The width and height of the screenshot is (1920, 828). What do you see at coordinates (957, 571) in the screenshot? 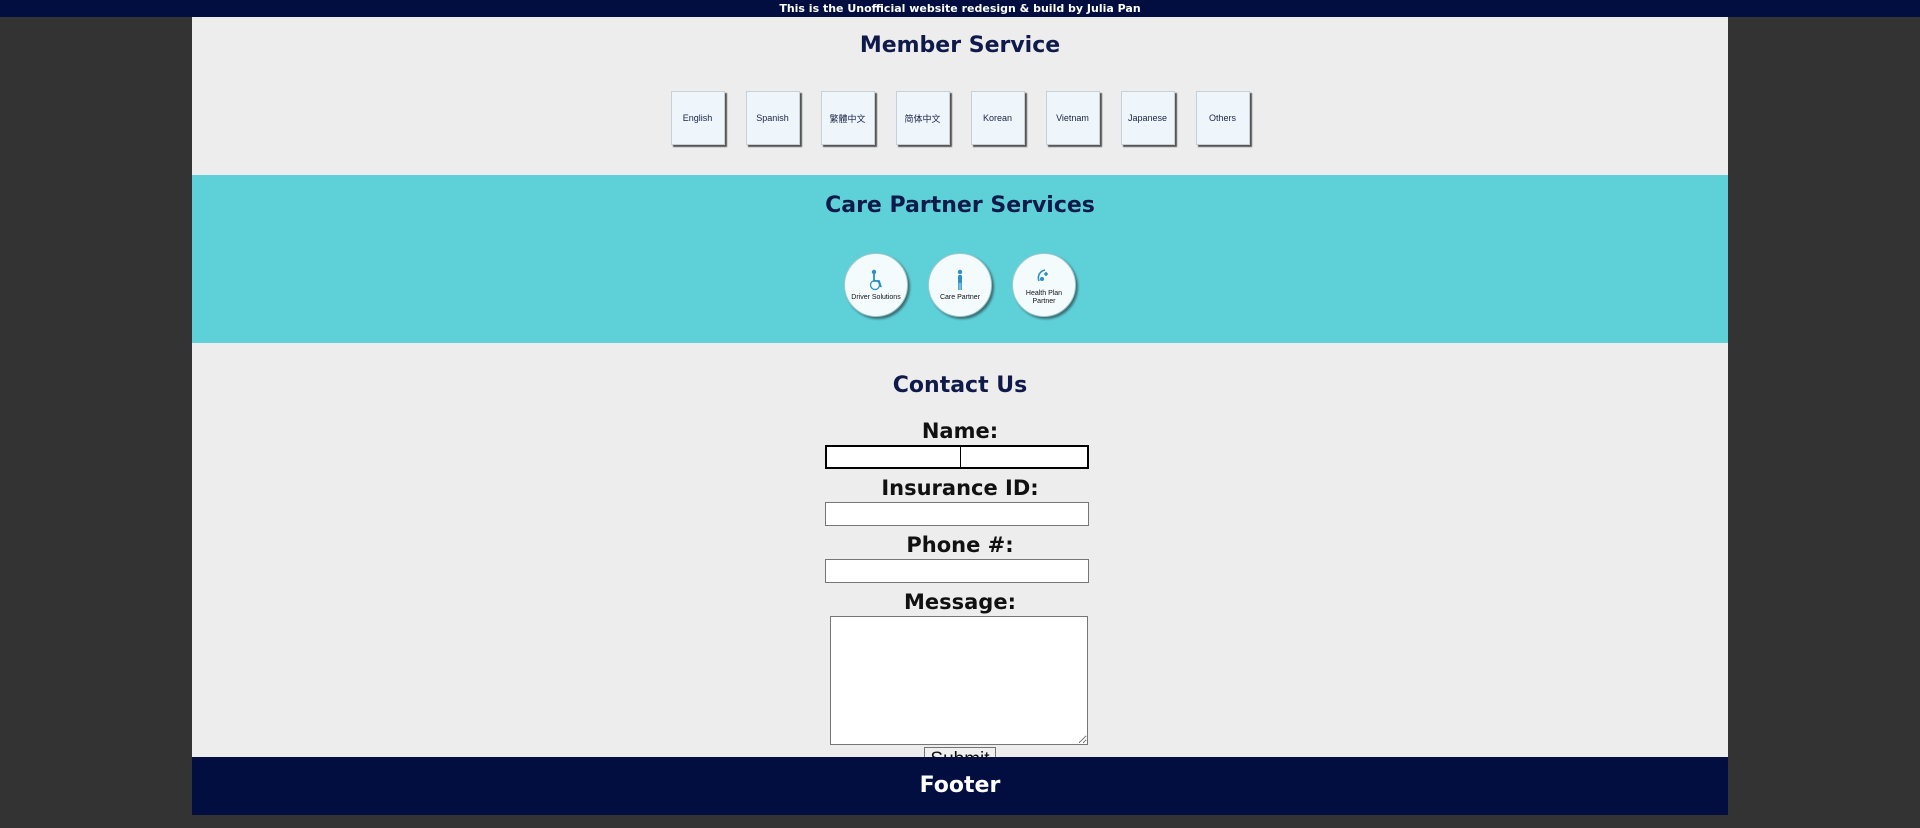
I see `phone-input` at bounding box center [957, 571].